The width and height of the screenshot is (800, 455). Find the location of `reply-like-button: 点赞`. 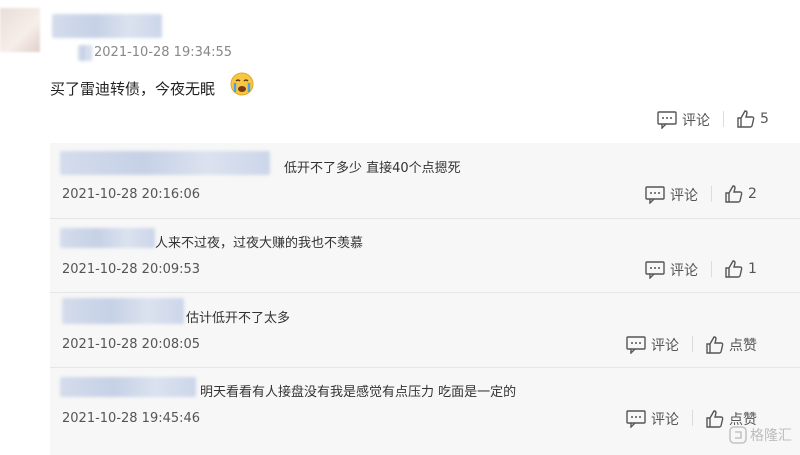

reply-like-button: 点赞 is located at coordinates (731, 345).